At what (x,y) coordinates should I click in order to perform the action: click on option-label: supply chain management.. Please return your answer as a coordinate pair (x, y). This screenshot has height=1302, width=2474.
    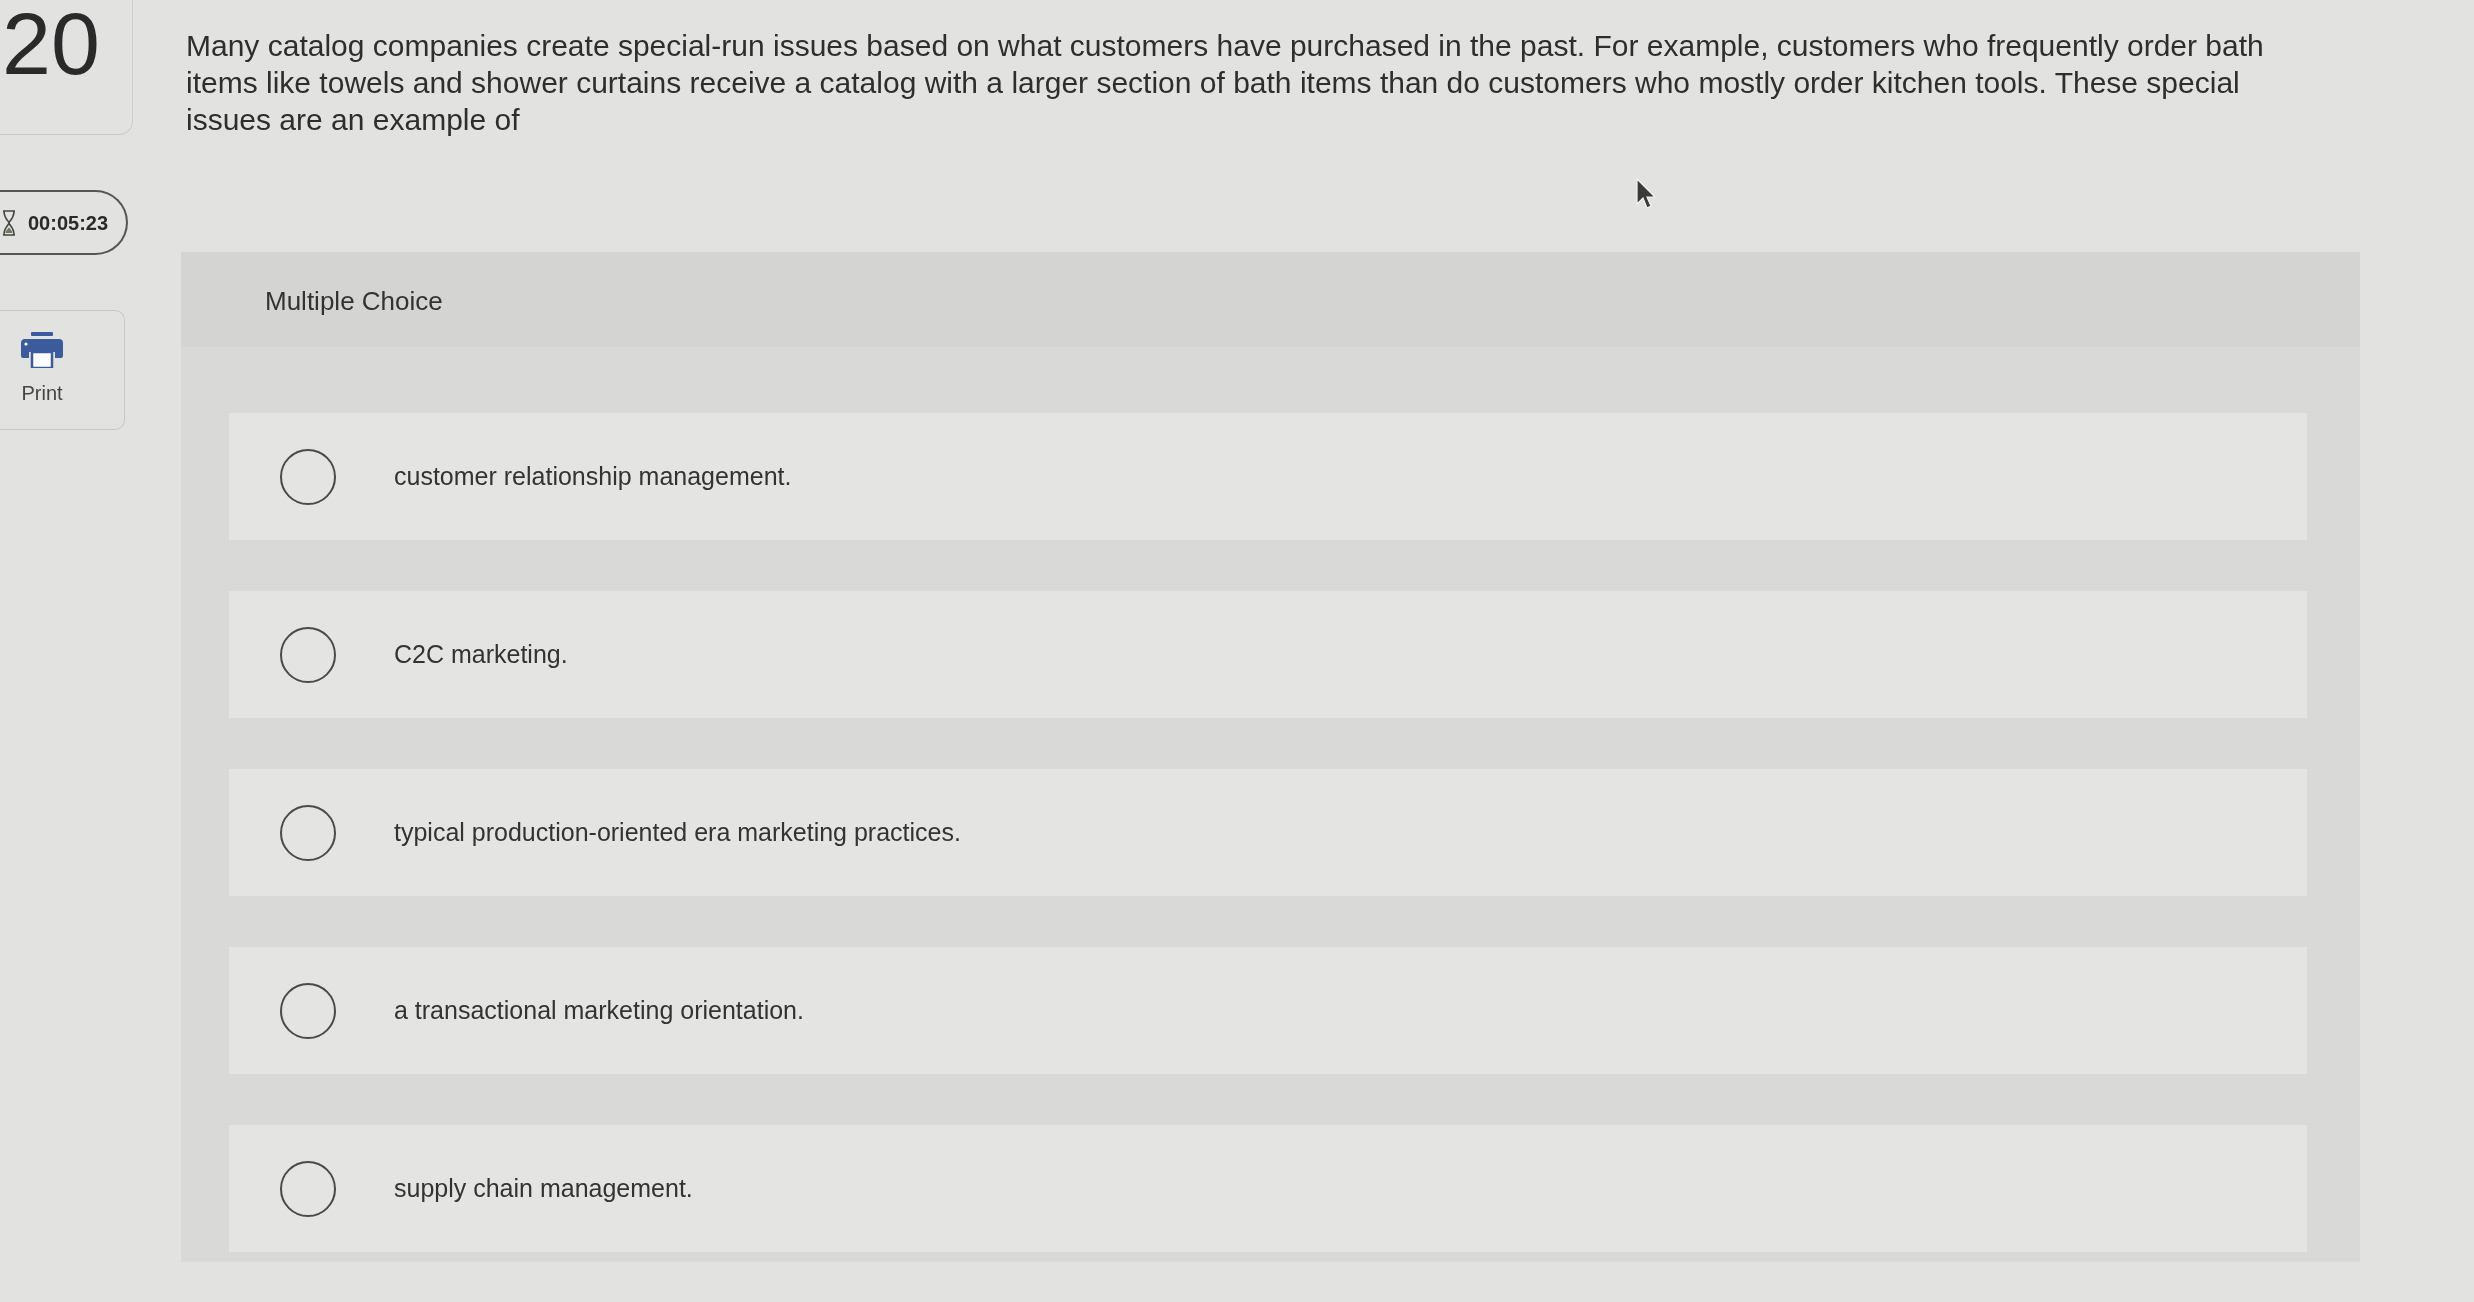
    Looking at the image, I should click on (543, 1188).